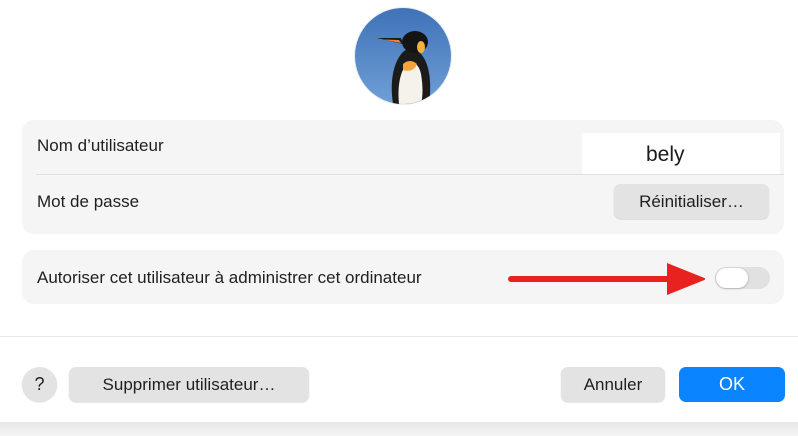 The height and width of the screenshot is (436, 798). I want to click on admin-toggle, so click(742, 278).